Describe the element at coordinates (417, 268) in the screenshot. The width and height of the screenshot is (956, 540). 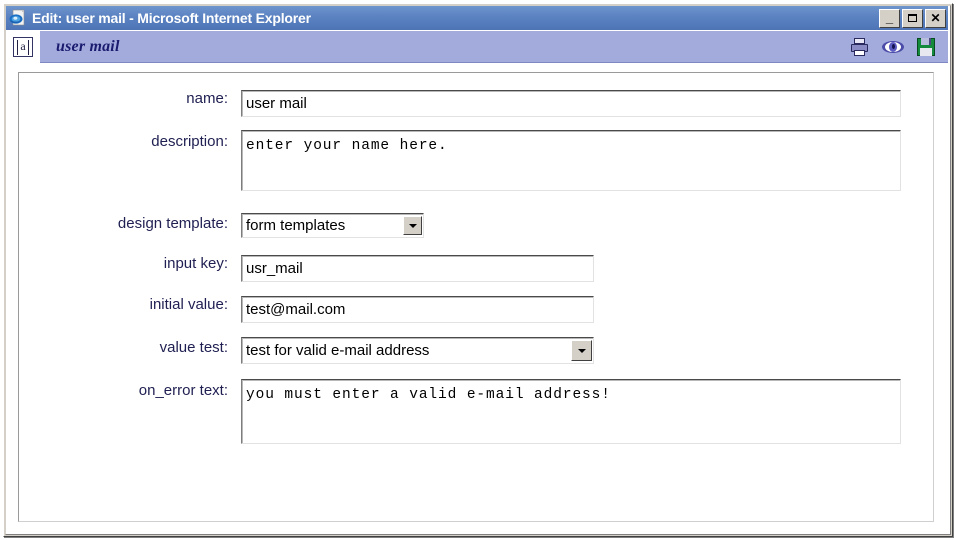
I see `input-key-input: usr_mail` at that location.